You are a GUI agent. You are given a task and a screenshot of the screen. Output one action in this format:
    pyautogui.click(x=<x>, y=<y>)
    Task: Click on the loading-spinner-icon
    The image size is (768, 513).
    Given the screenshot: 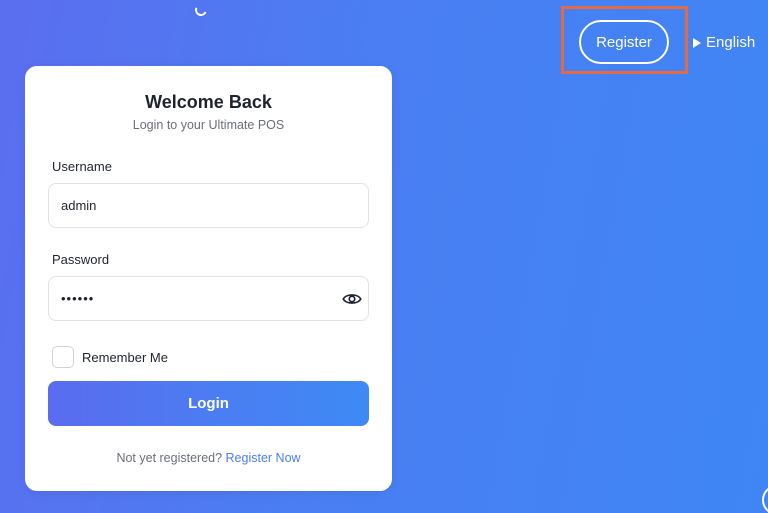 What is the action you would take?
    pyautogui.click(x=201, y=10)
    